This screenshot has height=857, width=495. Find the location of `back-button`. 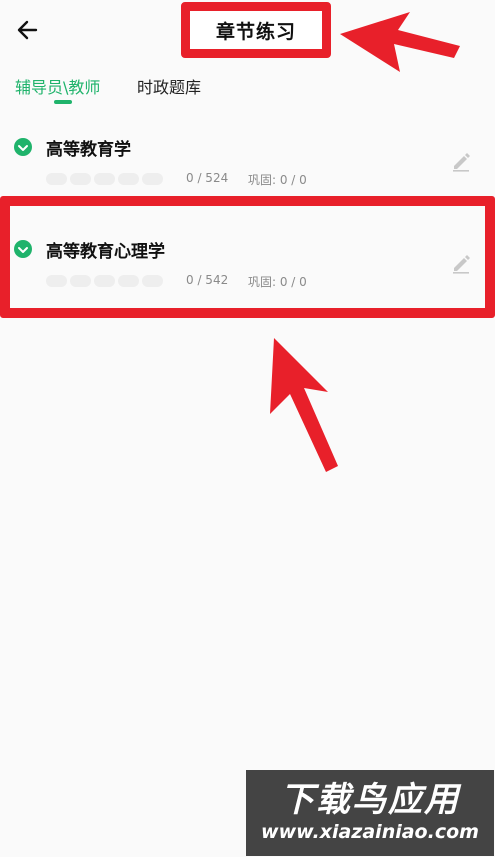

back-button is located at coordinates (28, 30).